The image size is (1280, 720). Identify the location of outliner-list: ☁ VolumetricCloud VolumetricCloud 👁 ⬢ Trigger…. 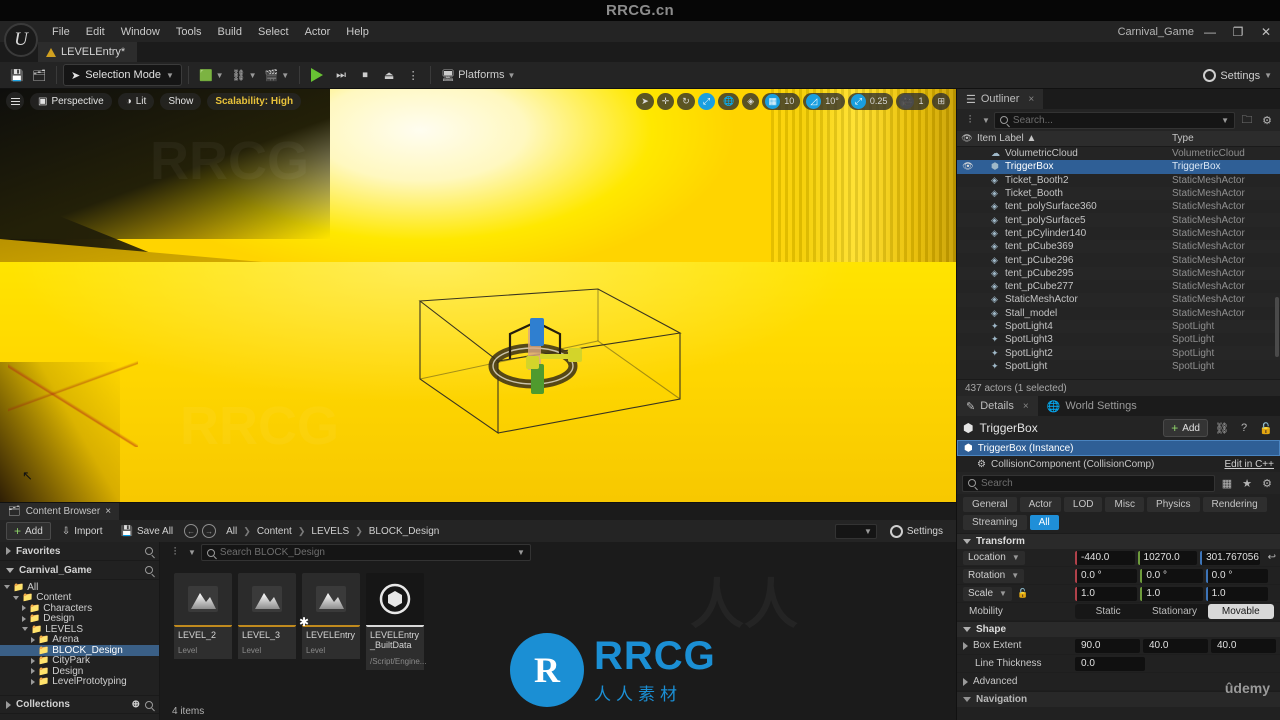
(1118, 263).